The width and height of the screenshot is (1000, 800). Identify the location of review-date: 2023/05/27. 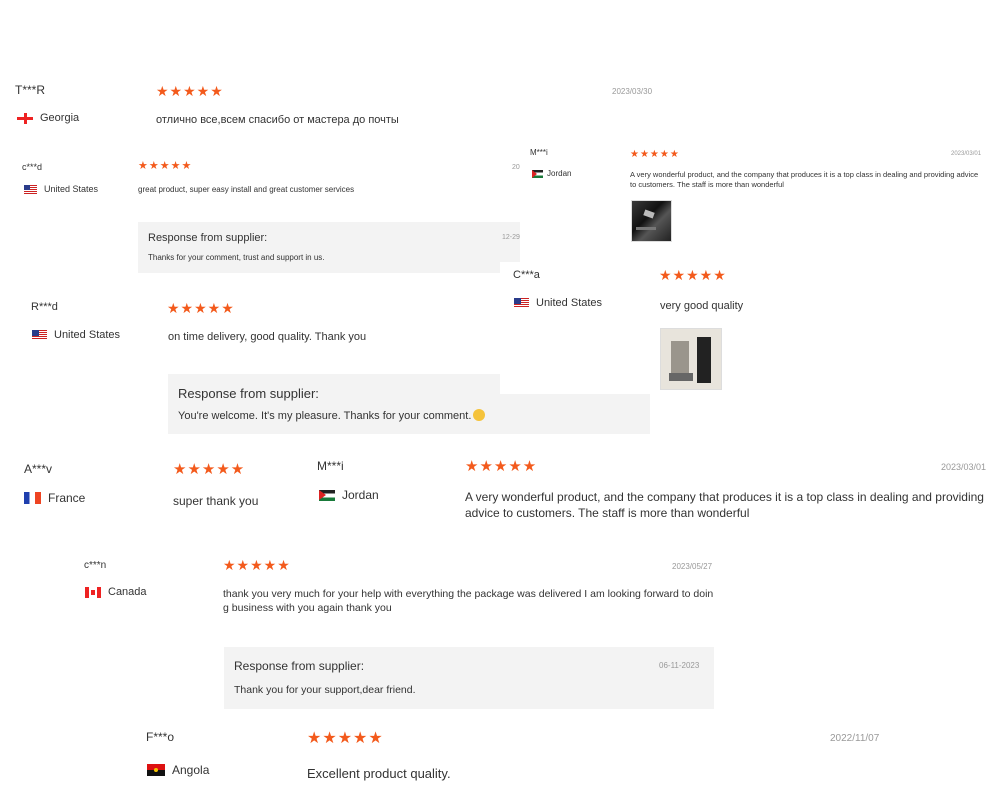
(692, 566).